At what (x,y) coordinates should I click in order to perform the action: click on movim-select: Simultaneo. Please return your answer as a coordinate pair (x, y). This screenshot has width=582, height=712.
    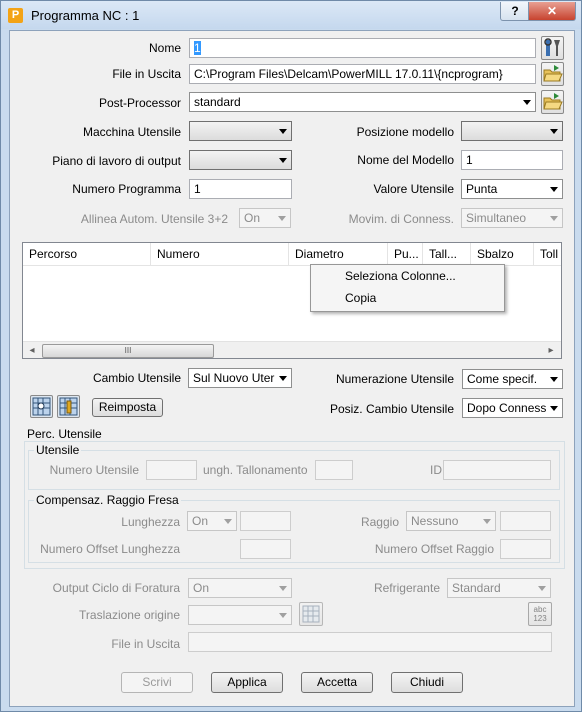
    Looking at the image, I should click on (512, 218).